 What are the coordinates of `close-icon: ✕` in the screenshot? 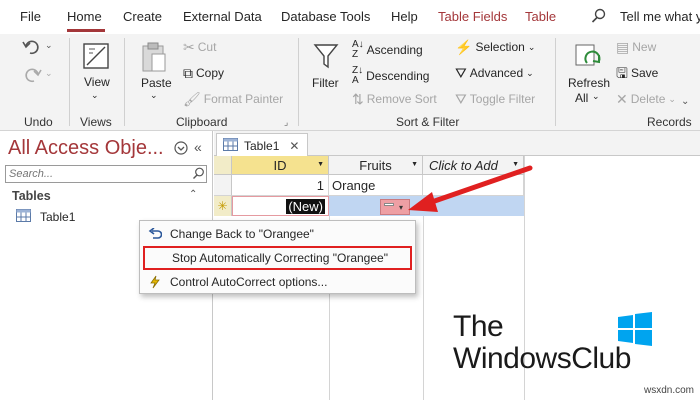 It's located at (294, 146).